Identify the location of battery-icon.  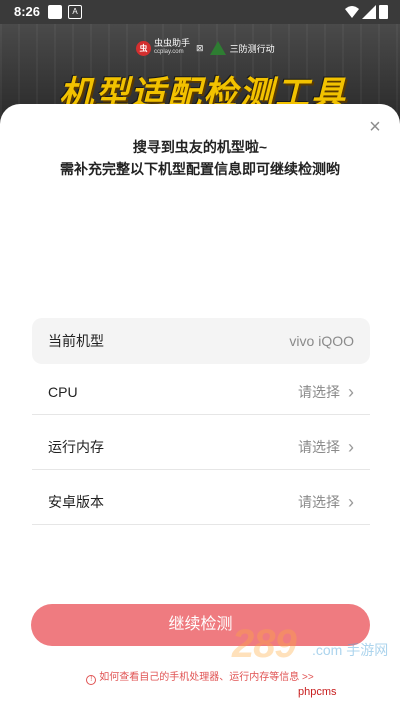
(383, 12).